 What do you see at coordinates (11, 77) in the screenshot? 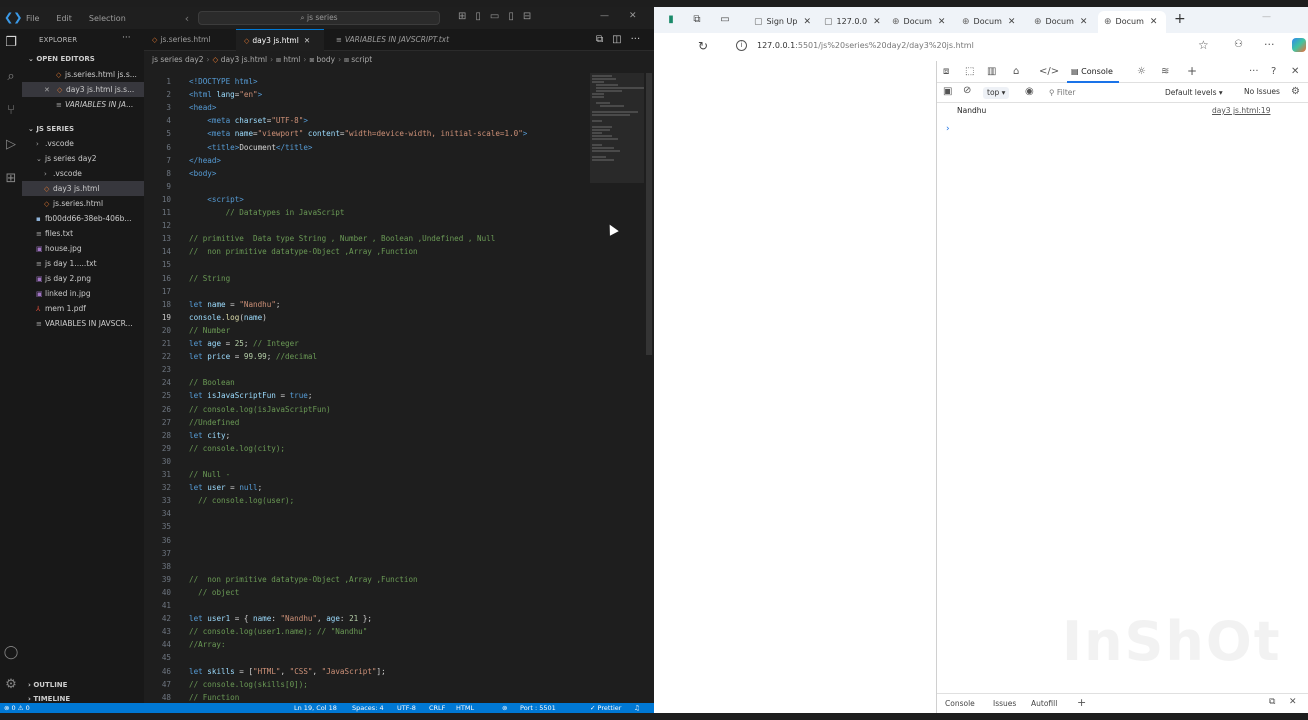
I see `search-view-icon: ⌕` at bounding box center [11, 77].